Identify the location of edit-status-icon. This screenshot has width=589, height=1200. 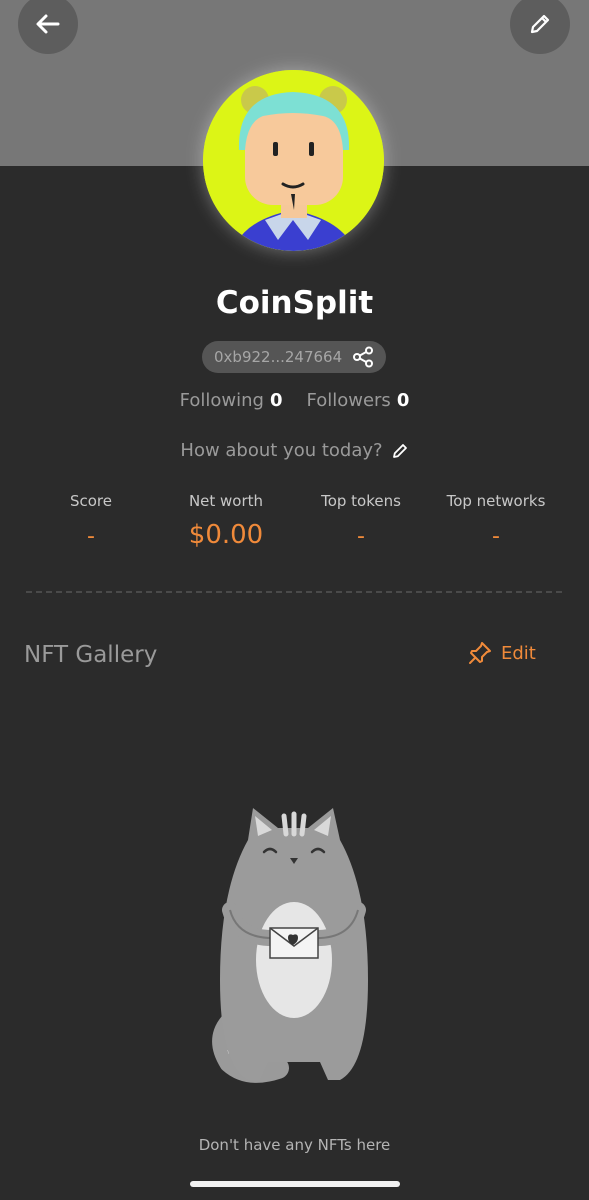
(400, 451).